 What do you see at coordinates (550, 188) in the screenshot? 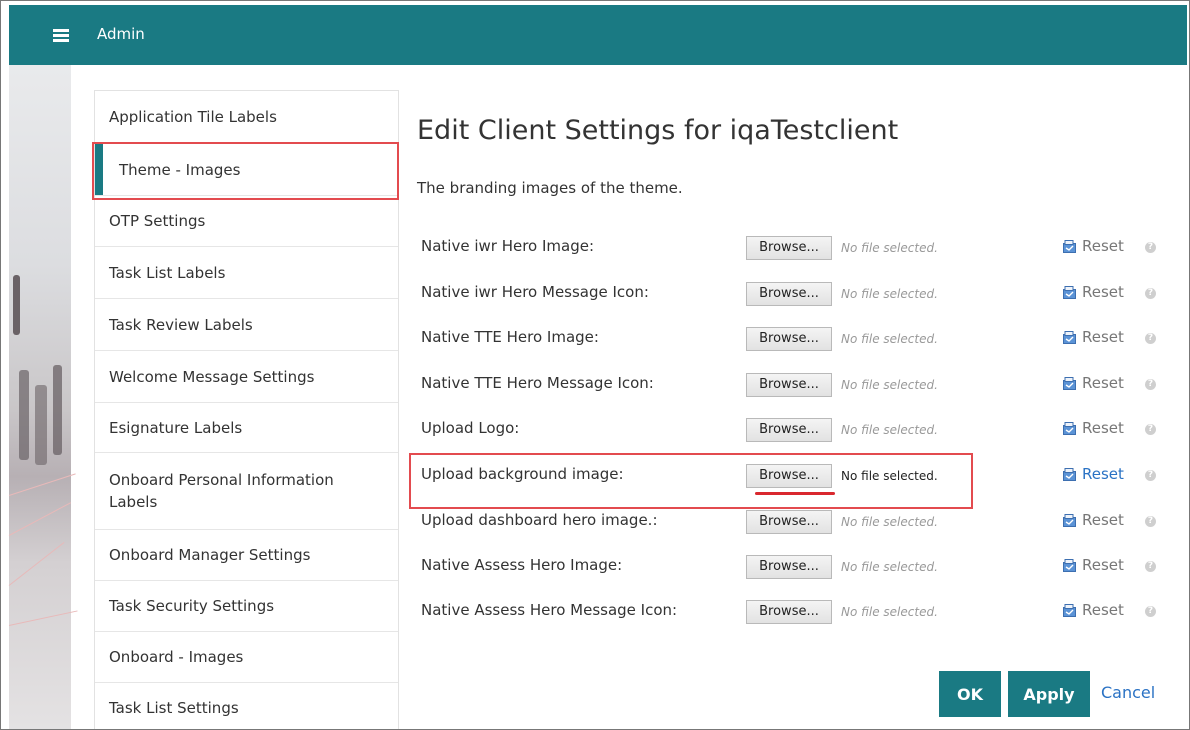
I see `page-subtitle: The branding images of the theme.` at bounding box center [550, 188].